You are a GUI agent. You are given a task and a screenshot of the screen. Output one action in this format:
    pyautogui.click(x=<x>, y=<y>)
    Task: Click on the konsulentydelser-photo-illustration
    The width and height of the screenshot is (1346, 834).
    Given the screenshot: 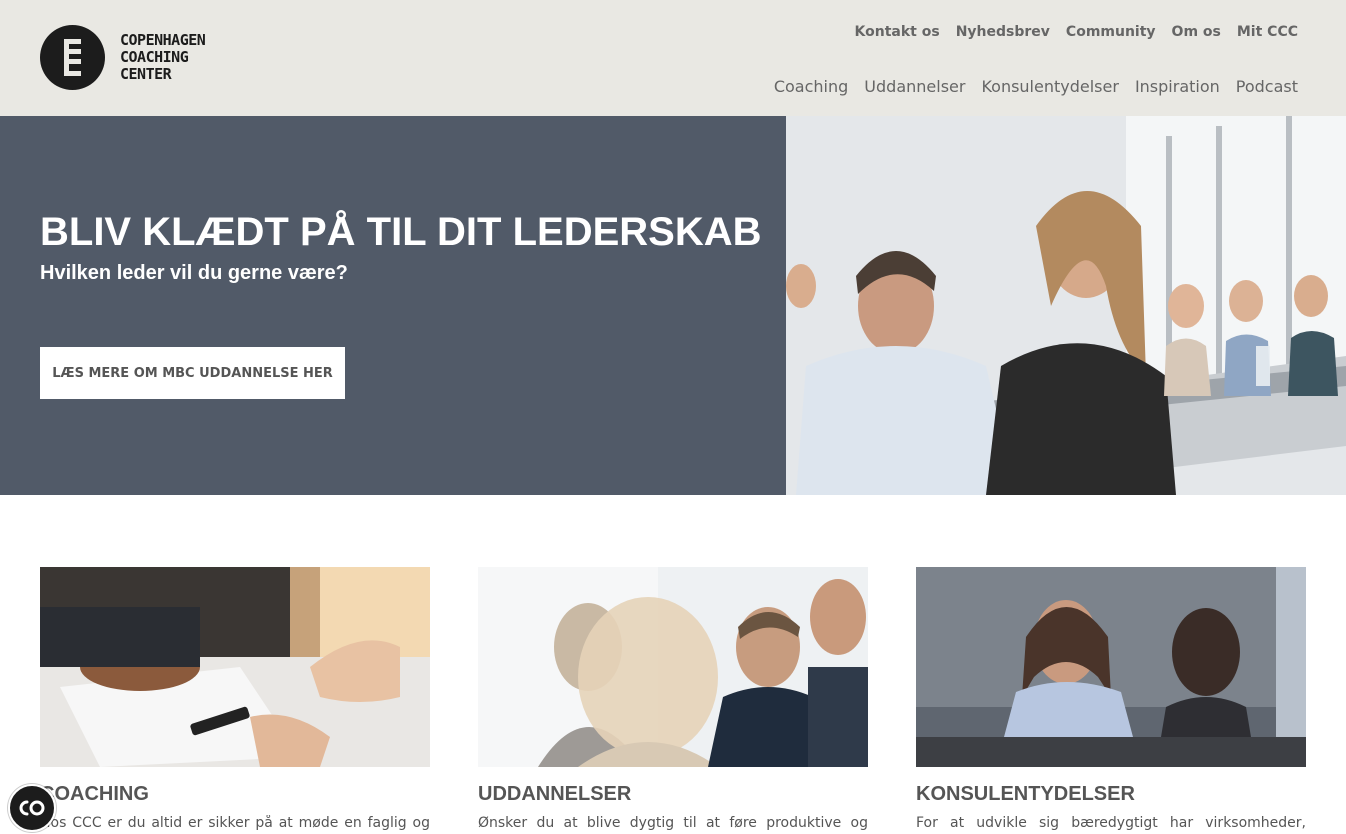 What is the action you would take?
    pyautogui.click(x=1111, y=667)
    